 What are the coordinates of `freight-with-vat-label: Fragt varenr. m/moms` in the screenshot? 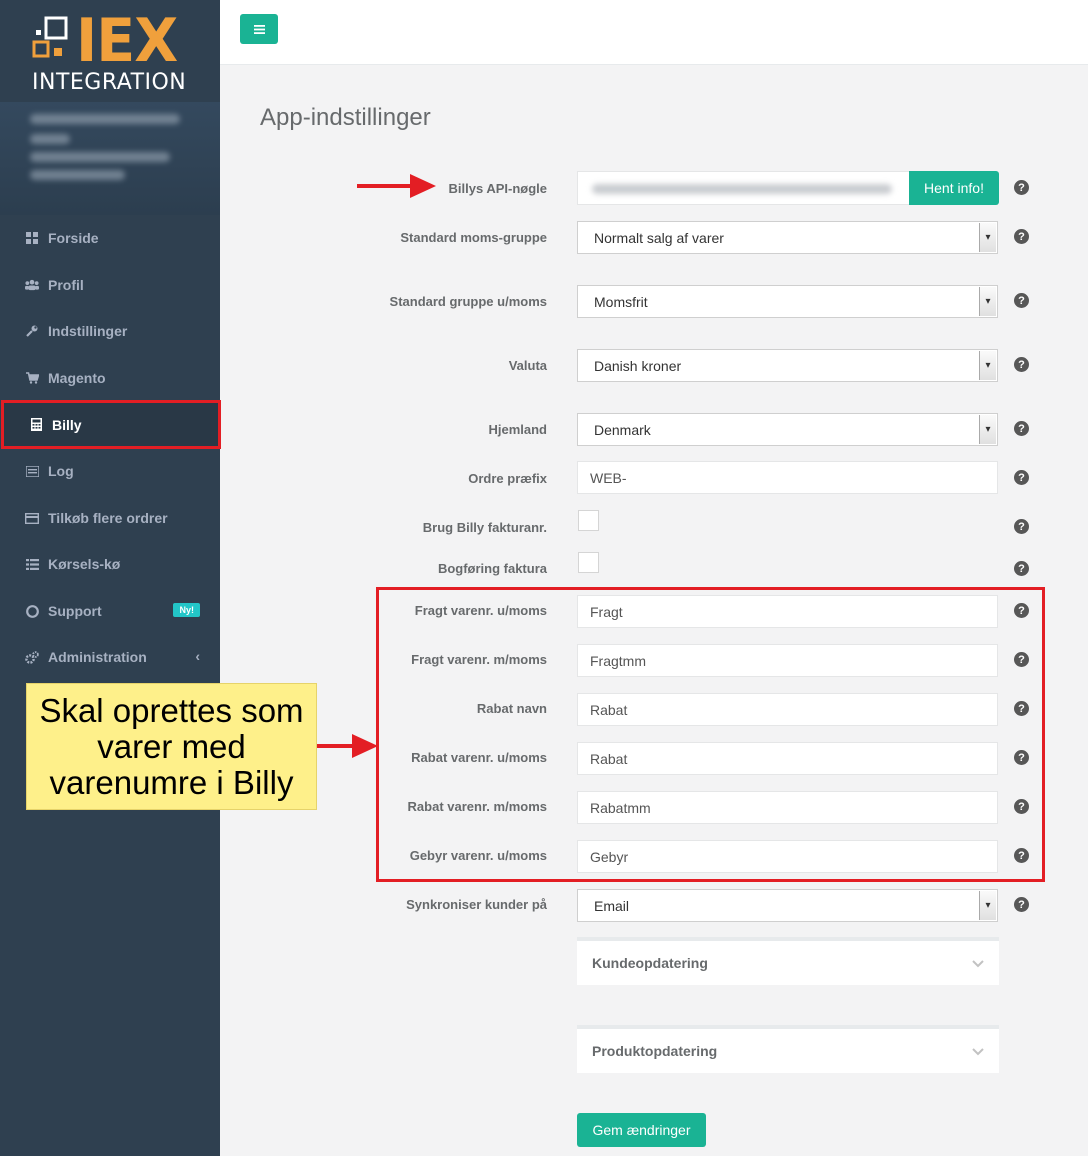 It's located at (479, 659).